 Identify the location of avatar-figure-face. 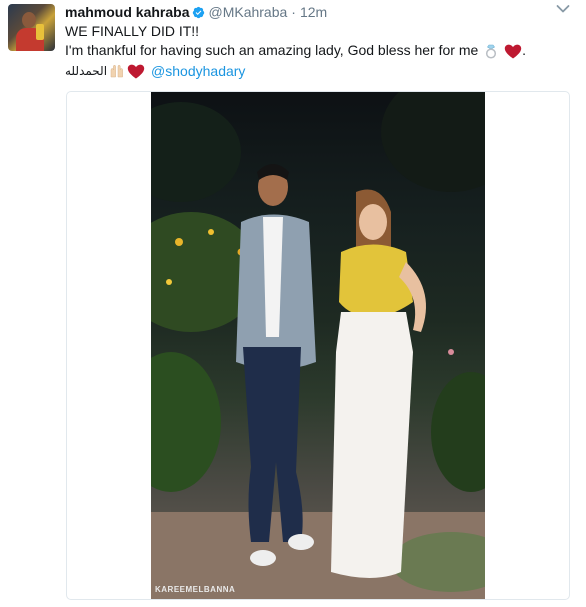
(29, 20).